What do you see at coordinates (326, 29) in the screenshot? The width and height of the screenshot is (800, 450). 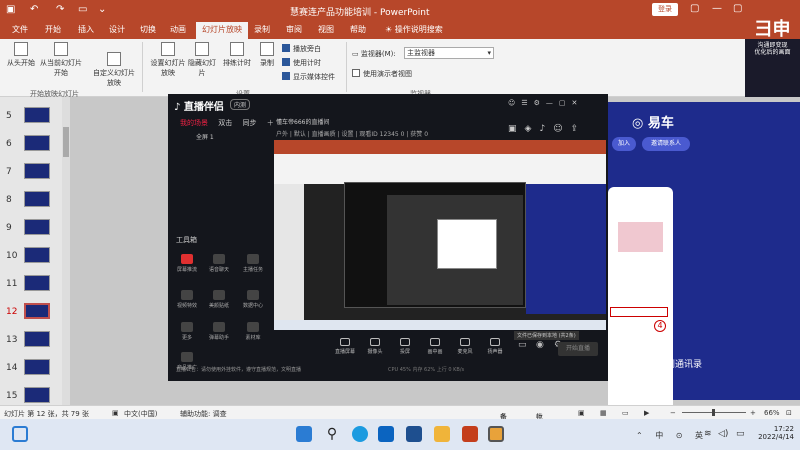 I see `tab-view: 视图` at bounding box center [326, 29].